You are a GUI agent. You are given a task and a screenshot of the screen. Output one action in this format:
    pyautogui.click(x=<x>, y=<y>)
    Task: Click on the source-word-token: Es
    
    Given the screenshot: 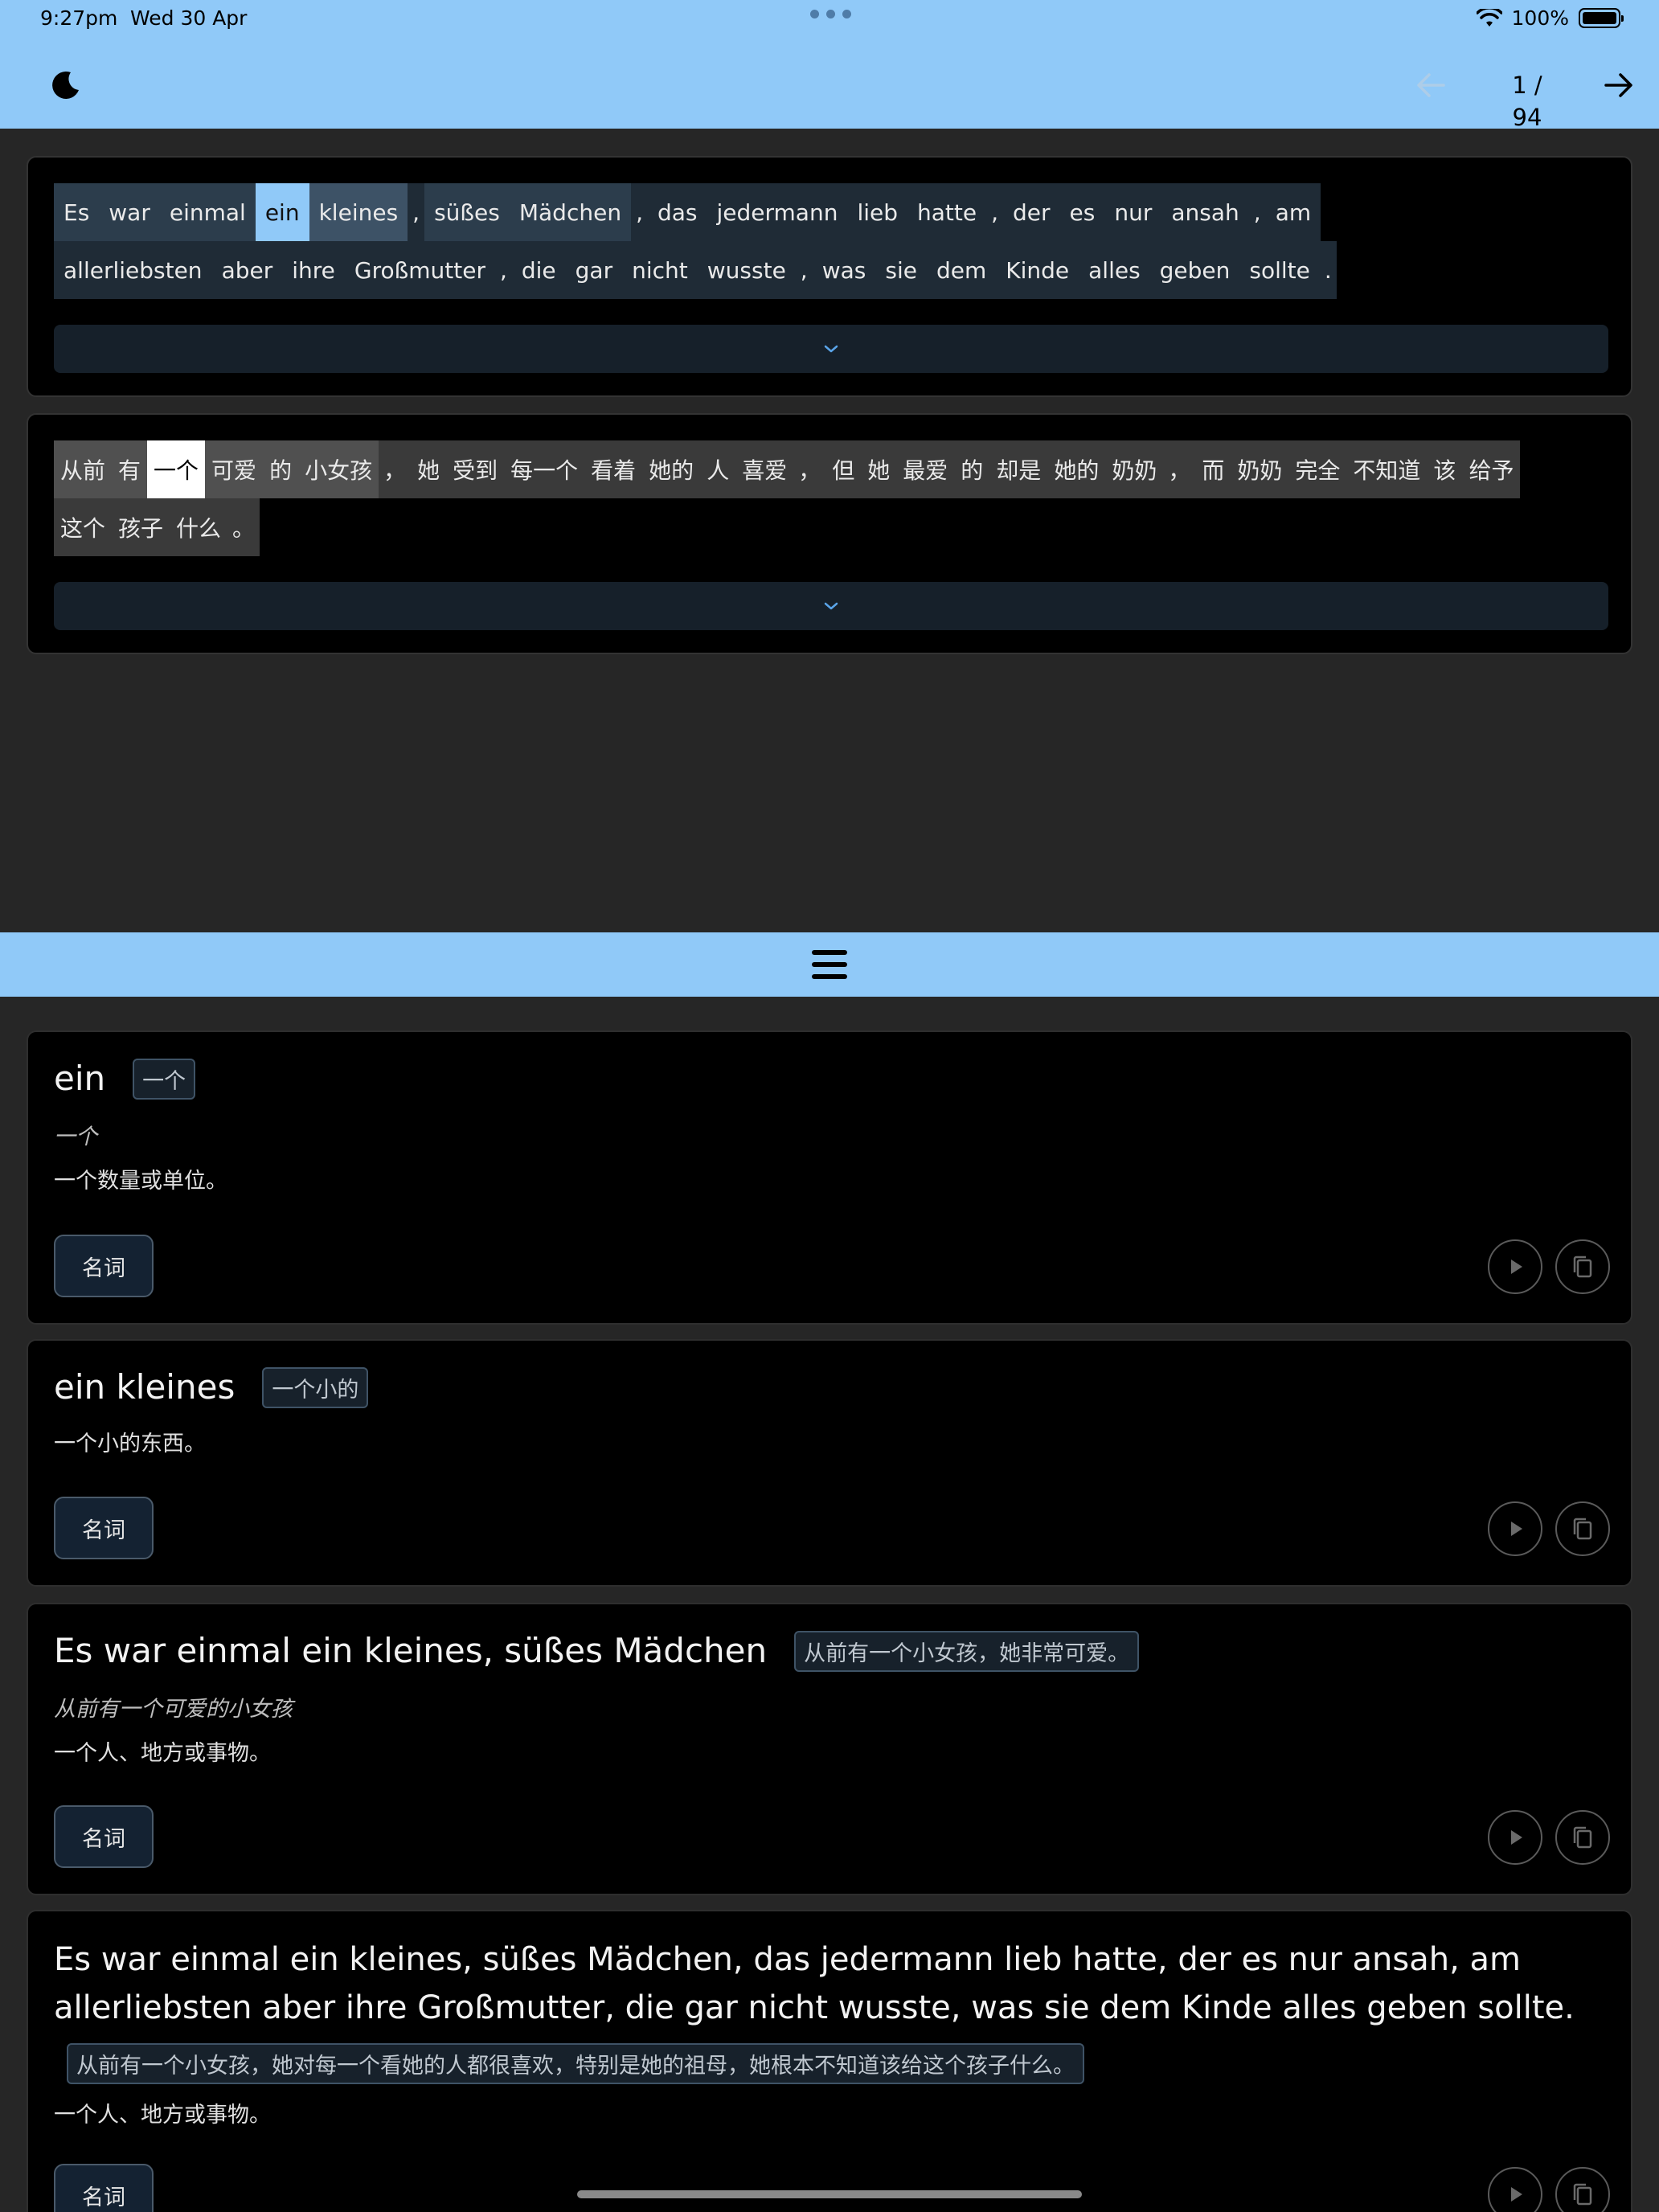 What is the action you would take?
    pyautogui.click(x=77, y=212)
    